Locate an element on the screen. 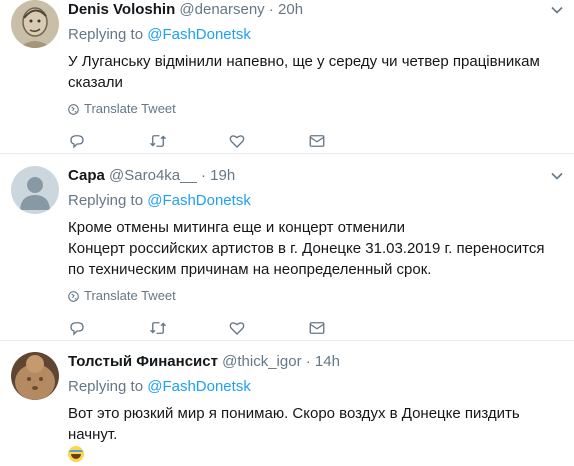  display-name: Сара is located at coordinates (86, 175).